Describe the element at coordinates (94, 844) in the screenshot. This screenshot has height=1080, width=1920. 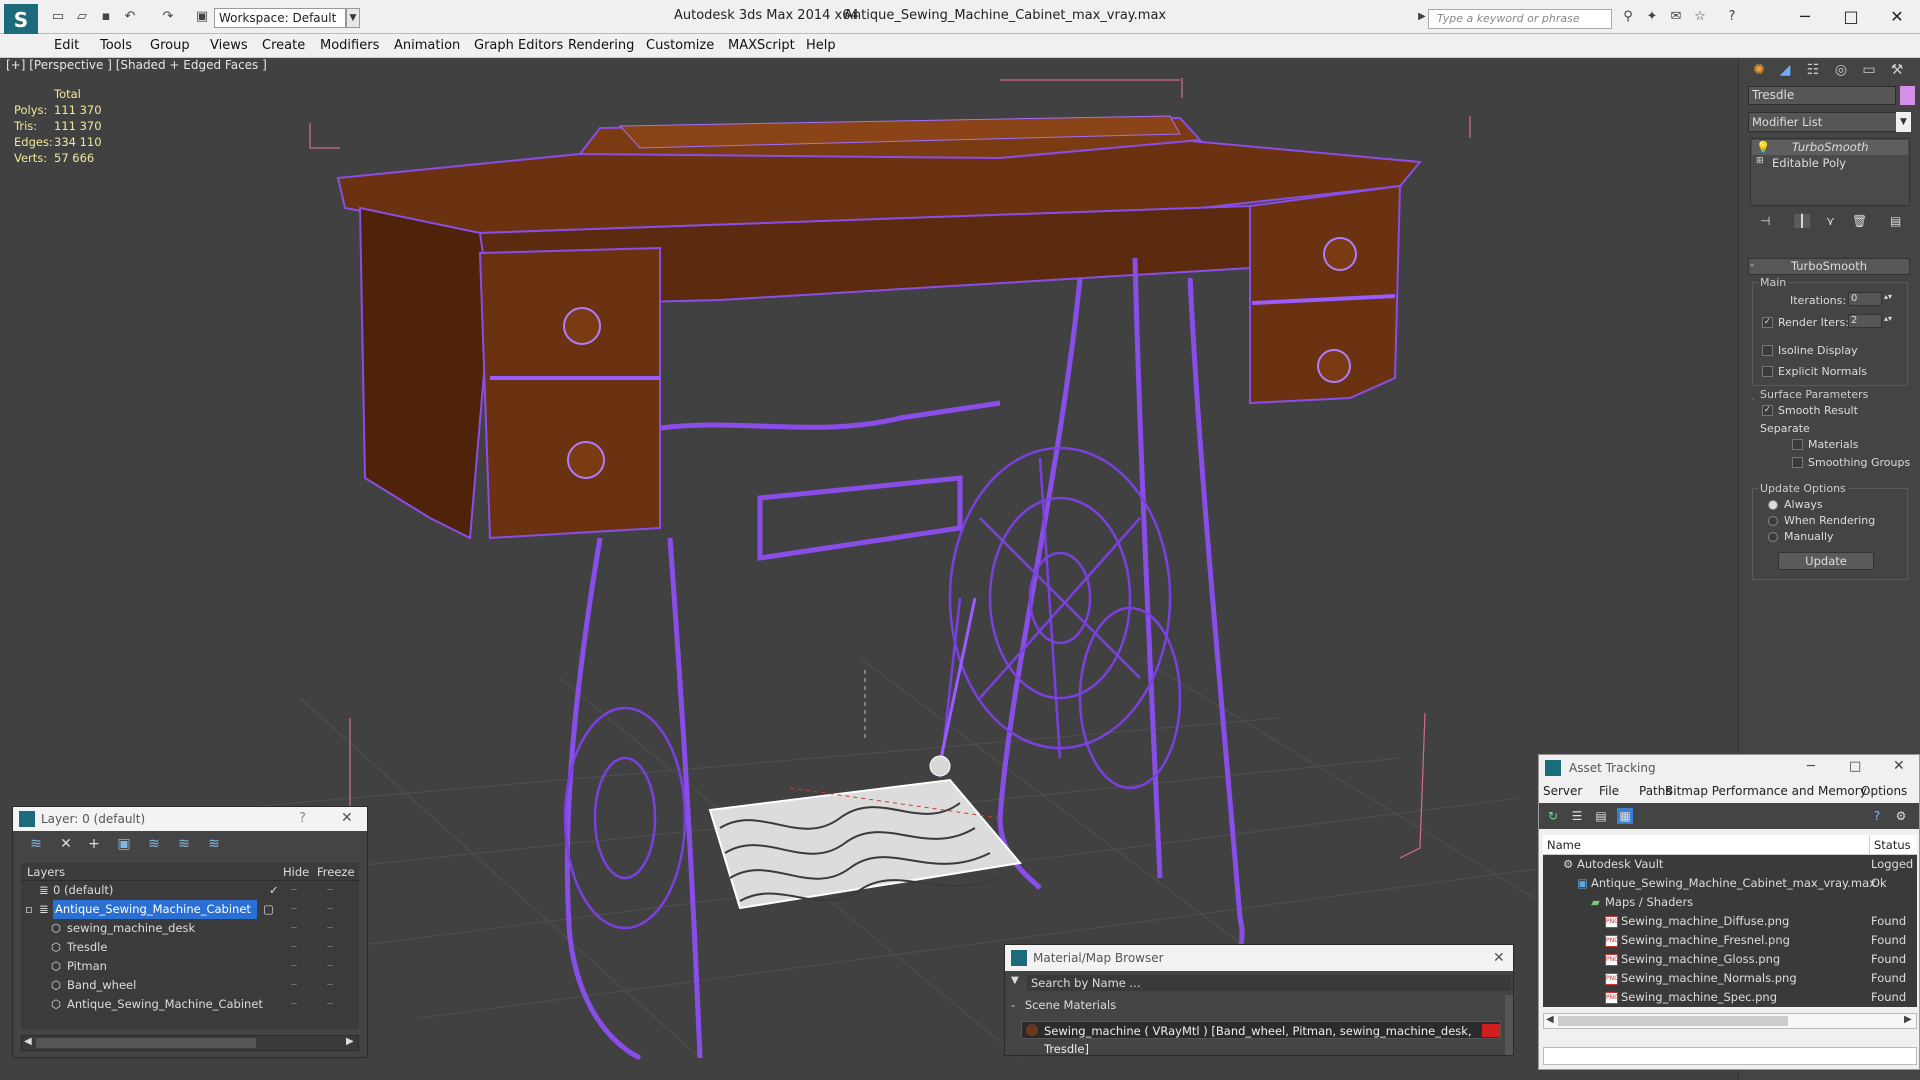
I see `add-to-layer-icon: +` at that location.